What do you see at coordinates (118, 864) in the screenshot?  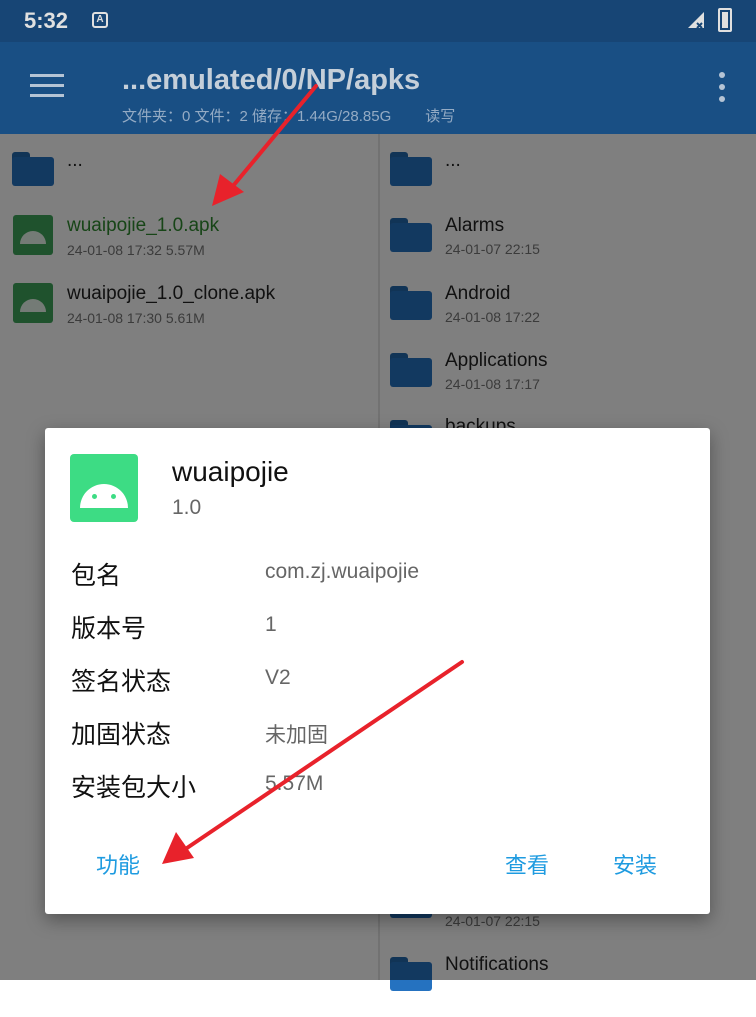 I see `function-button: 功能` at bounding box center [118, 864].